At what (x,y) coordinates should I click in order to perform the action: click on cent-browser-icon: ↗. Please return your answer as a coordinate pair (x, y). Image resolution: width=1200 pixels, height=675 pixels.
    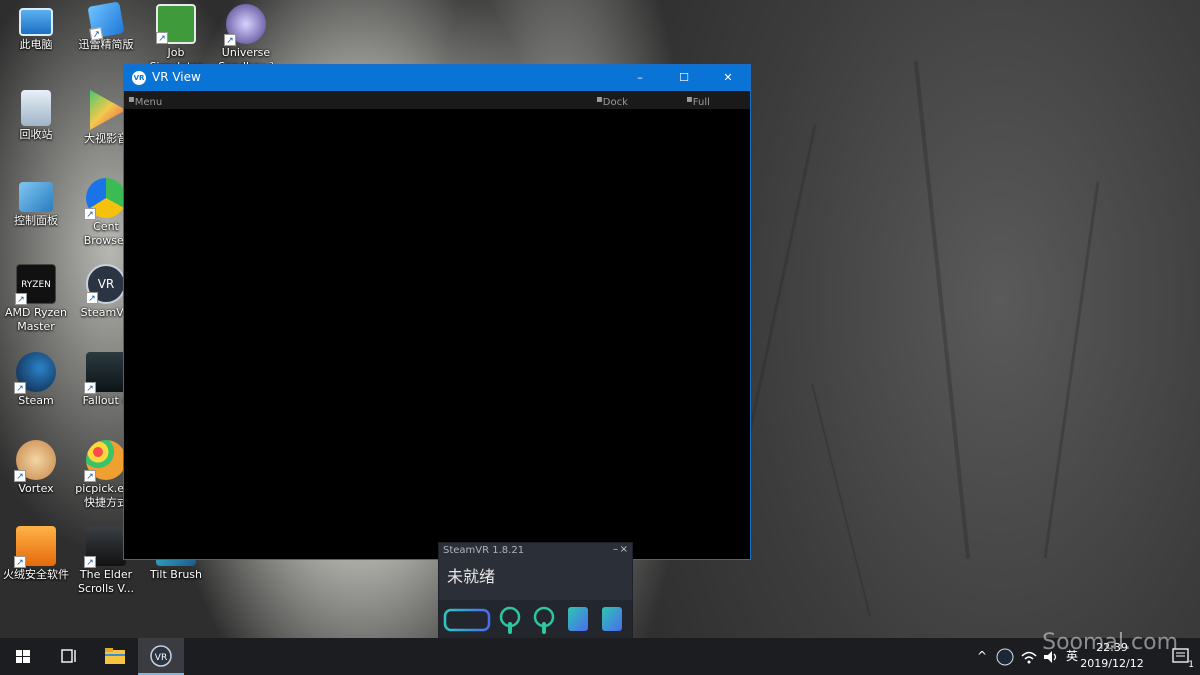
    Looking at the image, I should click on (105, 199).